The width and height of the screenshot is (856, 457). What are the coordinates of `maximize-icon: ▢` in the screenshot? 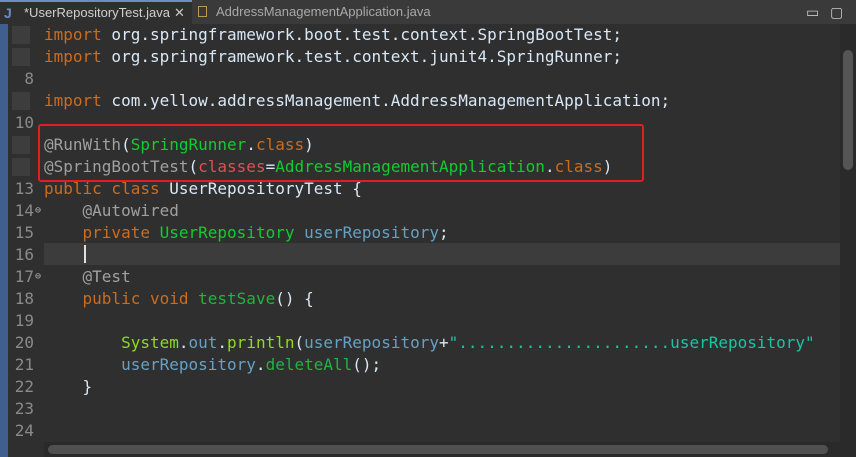 It's located at (836, 12).